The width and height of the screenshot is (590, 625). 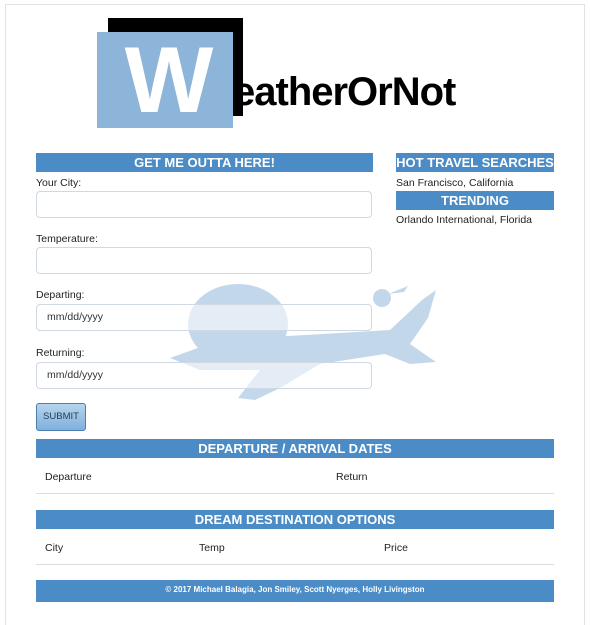 I want to click on departure-column-header: Departure, so click(x=68, y=477).